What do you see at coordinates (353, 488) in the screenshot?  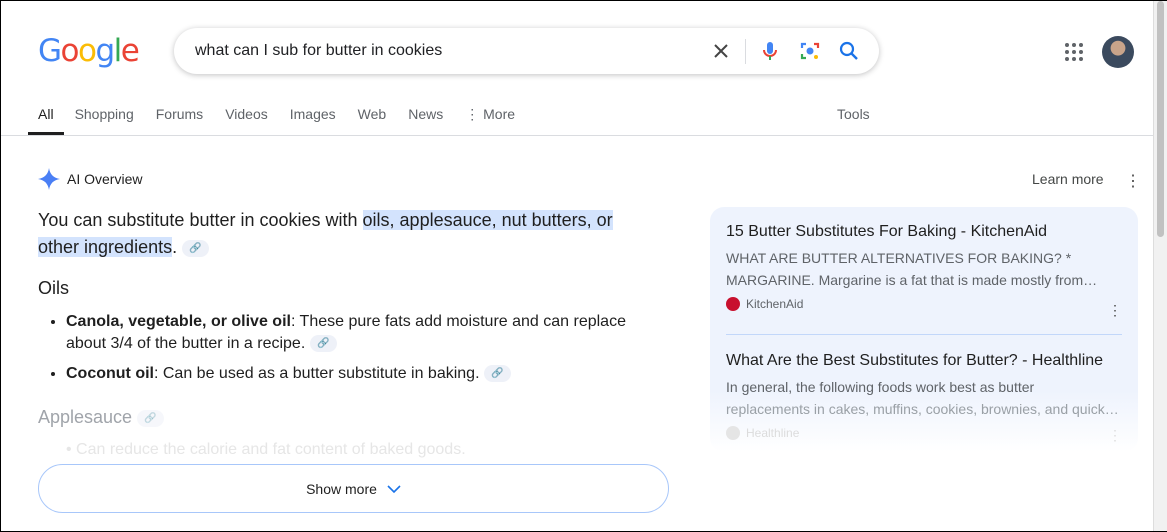 I see `show-more-button: Show more` at bounding box center [353, 488].